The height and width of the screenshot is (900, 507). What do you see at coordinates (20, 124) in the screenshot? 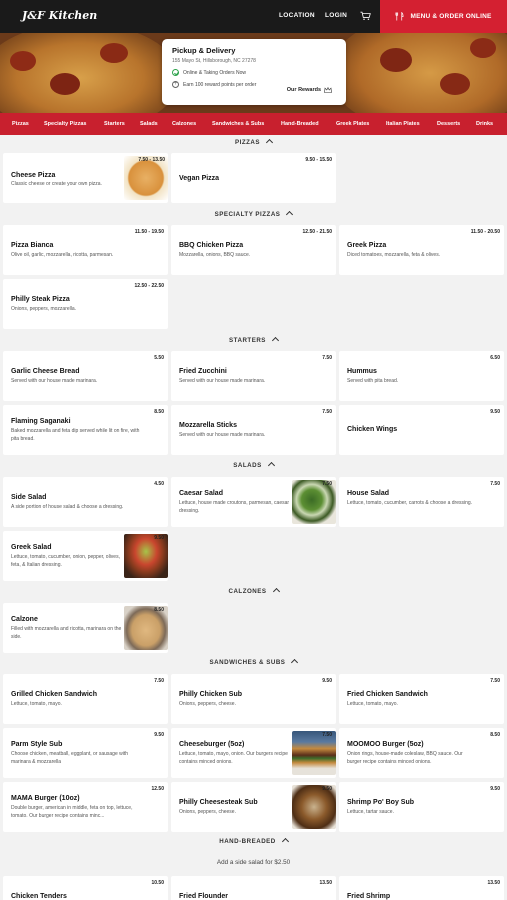
I see `category-pizzas: Pizzas` at bounding box center [20, 124].